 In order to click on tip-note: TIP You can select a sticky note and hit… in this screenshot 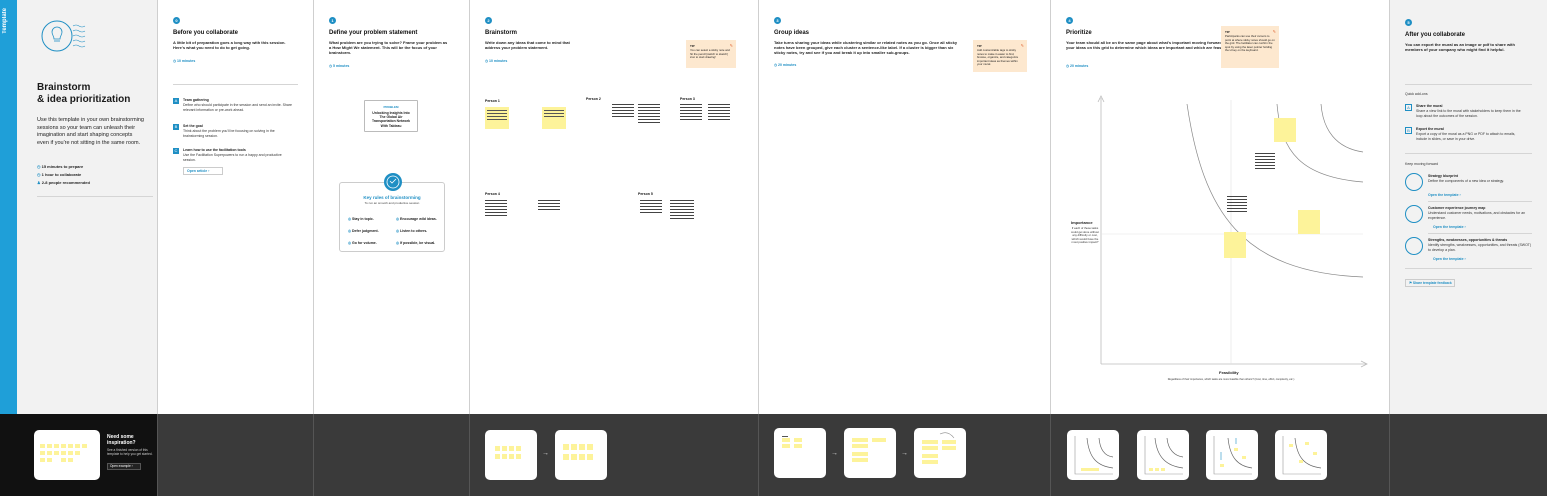, I will do `click(711, 54)`.